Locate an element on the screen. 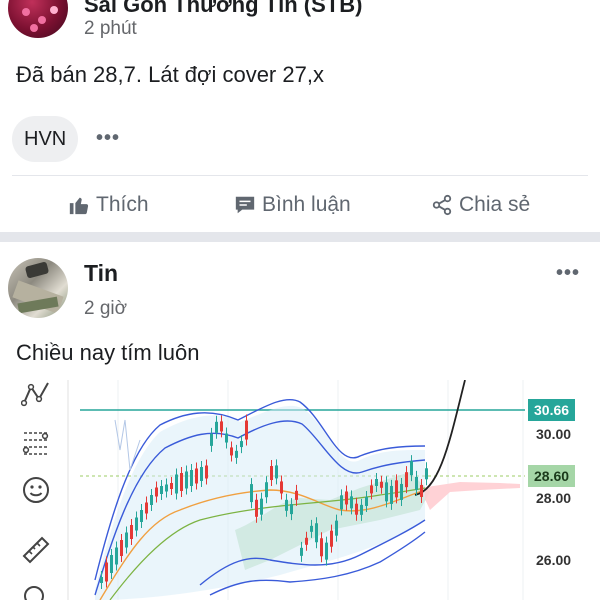 The width and height of the screenshot is (600, 600). post-author: Tin is located at coordinates (101, 273).